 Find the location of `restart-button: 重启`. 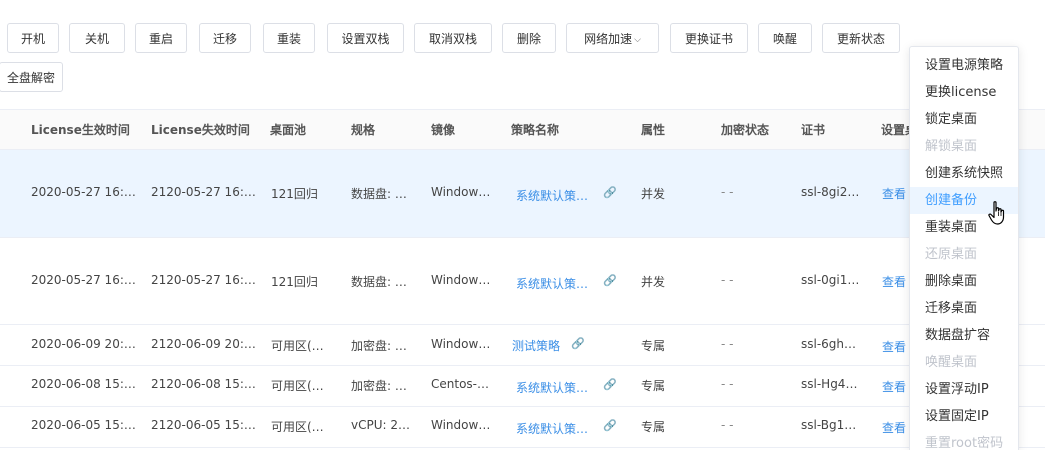

restart-button: 重启 is located at coordinates (161, 38).